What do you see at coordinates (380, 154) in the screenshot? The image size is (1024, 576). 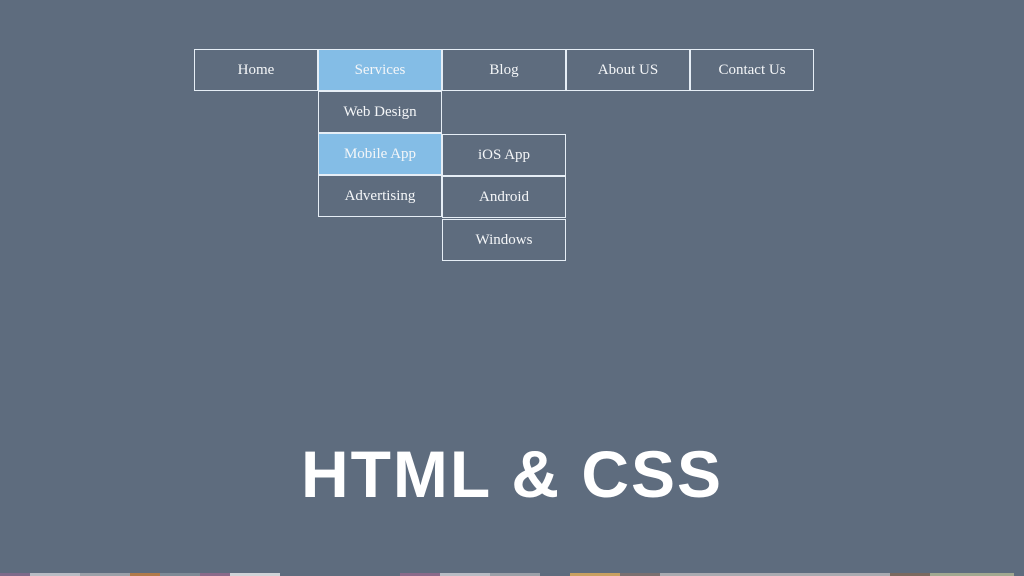 I see `dropdown-item-mobile-app: Mobile App` at bounding box center [380, 154].